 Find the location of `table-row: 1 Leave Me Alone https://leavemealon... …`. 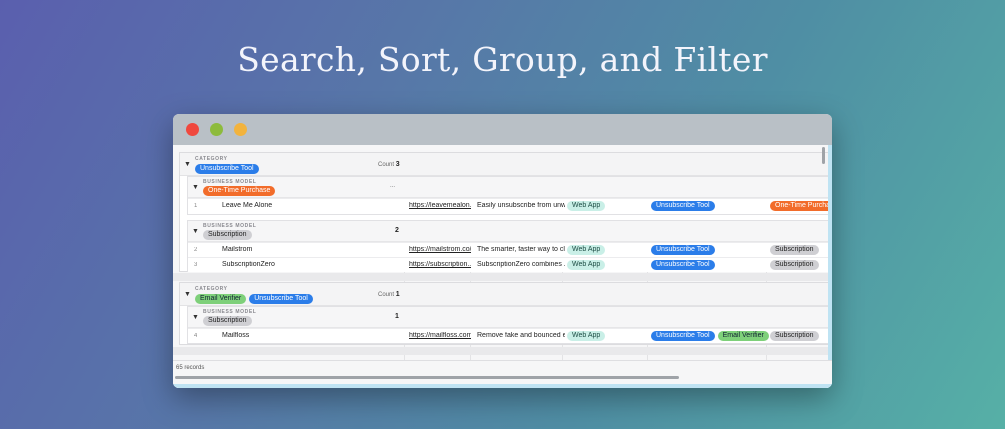

table-row: 1 Leave Me Alone https://leavemealon... … is located at coordinates (508, 205).